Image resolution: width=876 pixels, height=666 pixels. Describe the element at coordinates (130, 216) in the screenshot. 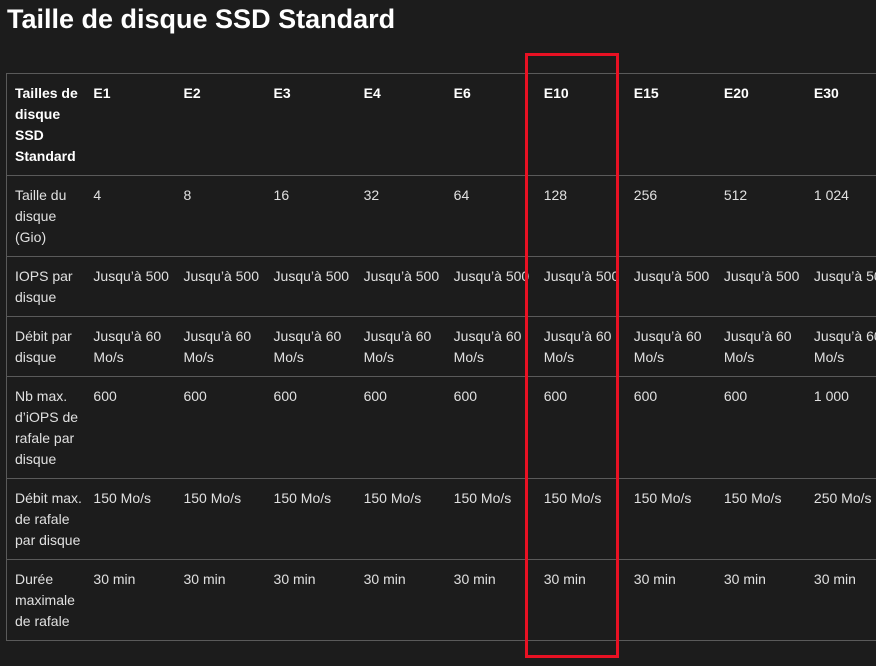

I see `table-cell: 4` at that location.